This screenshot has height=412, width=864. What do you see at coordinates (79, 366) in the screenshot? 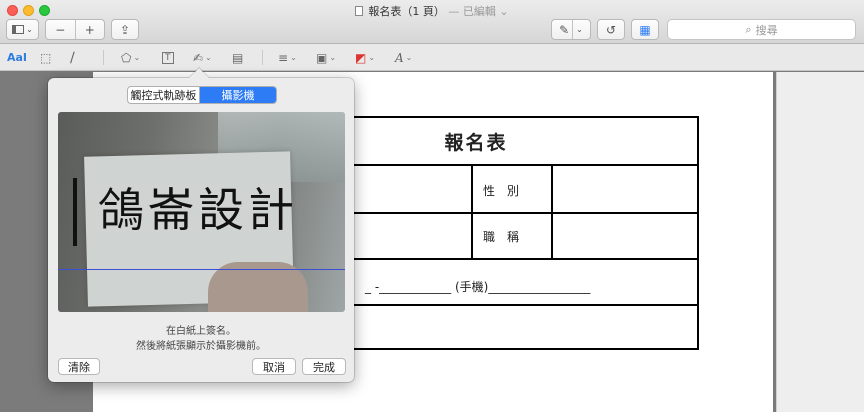
I see `clear-button: 清除` at bounding box center [79, 366].